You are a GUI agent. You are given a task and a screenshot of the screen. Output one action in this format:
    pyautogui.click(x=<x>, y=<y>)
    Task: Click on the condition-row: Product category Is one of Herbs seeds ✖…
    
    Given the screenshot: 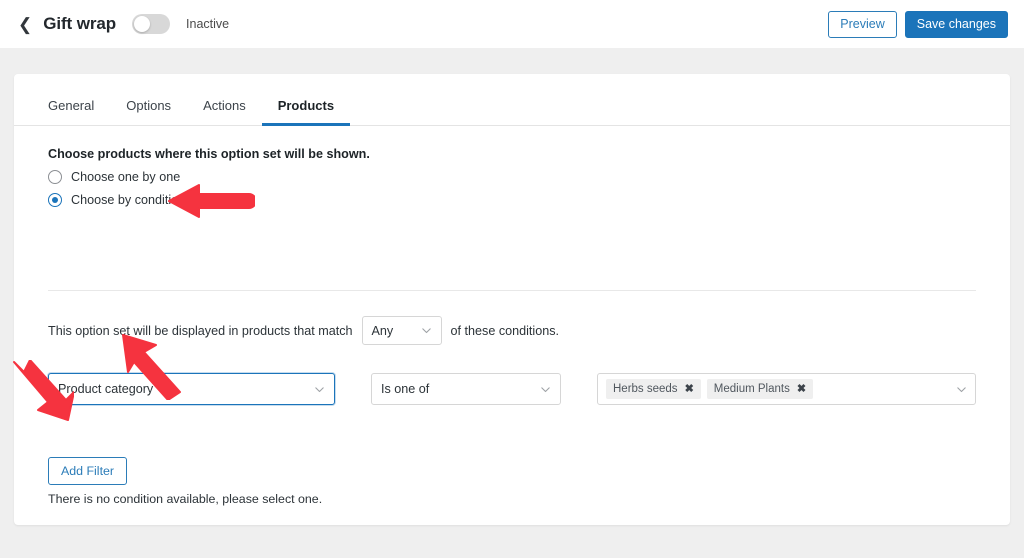 What is the action you would take?
    pyautogui.click(x=512, y=389)
    